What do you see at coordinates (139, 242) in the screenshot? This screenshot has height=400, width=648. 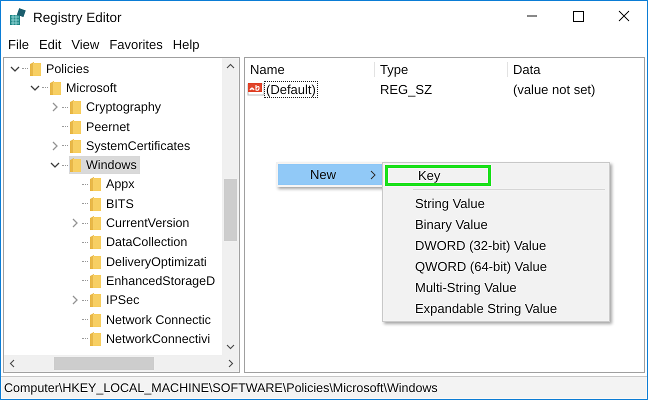 I see `tree-item: DataCollection` at bounding box center [139, 242].